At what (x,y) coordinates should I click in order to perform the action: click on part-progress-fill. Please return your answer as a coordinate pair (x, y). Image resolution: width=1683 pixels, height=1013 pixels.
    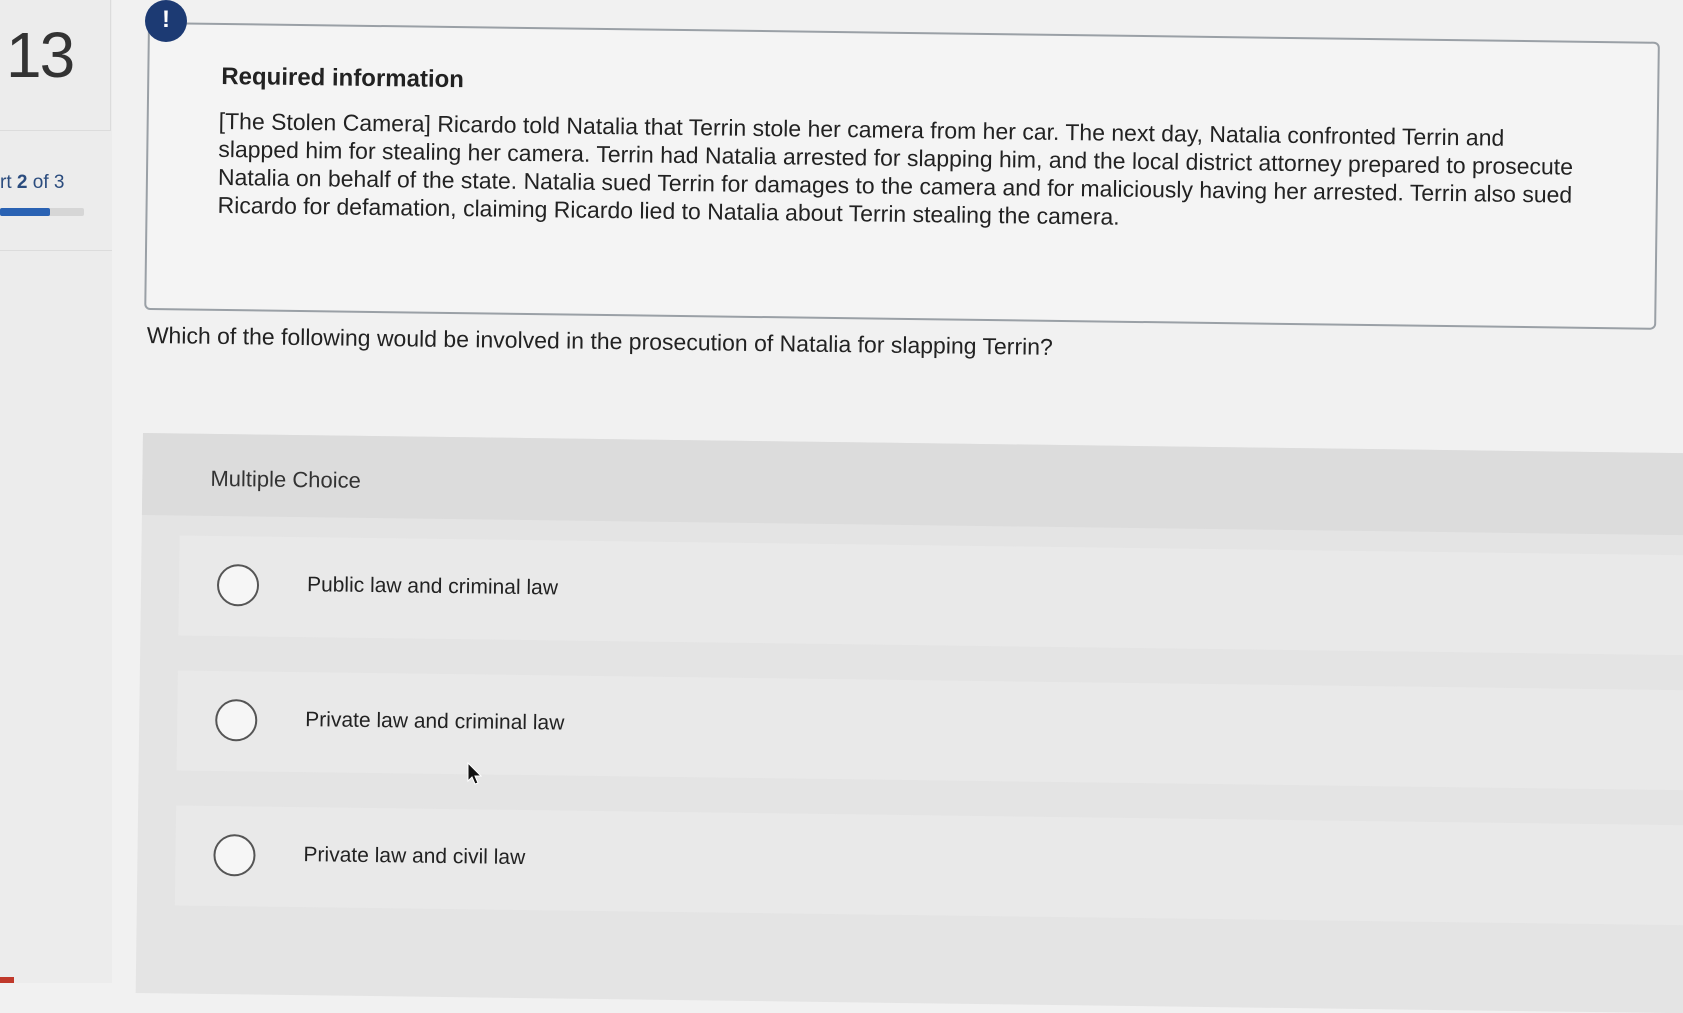
    Looking at the image, I should click on (25, 212).